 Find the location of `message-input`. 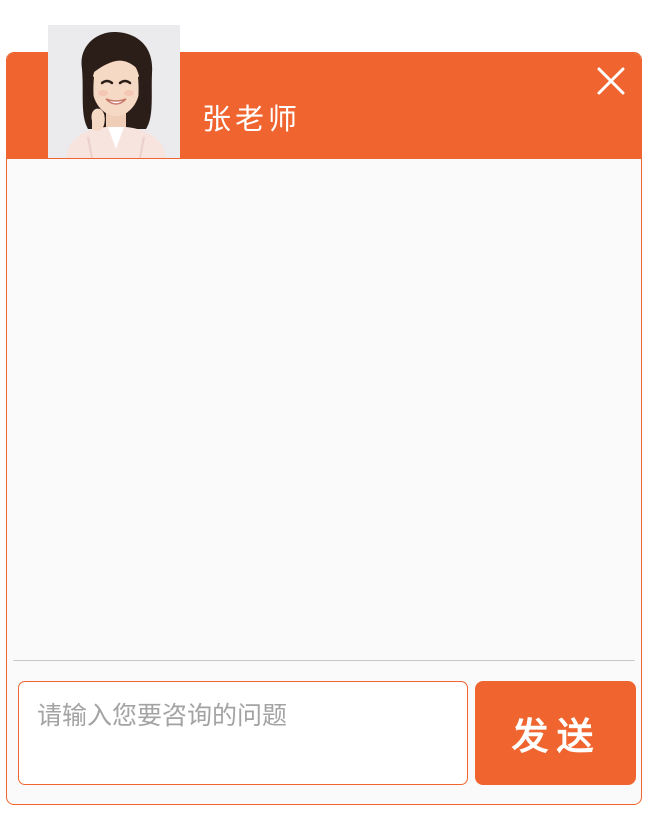

message-input is located at coordinates (243, 733).